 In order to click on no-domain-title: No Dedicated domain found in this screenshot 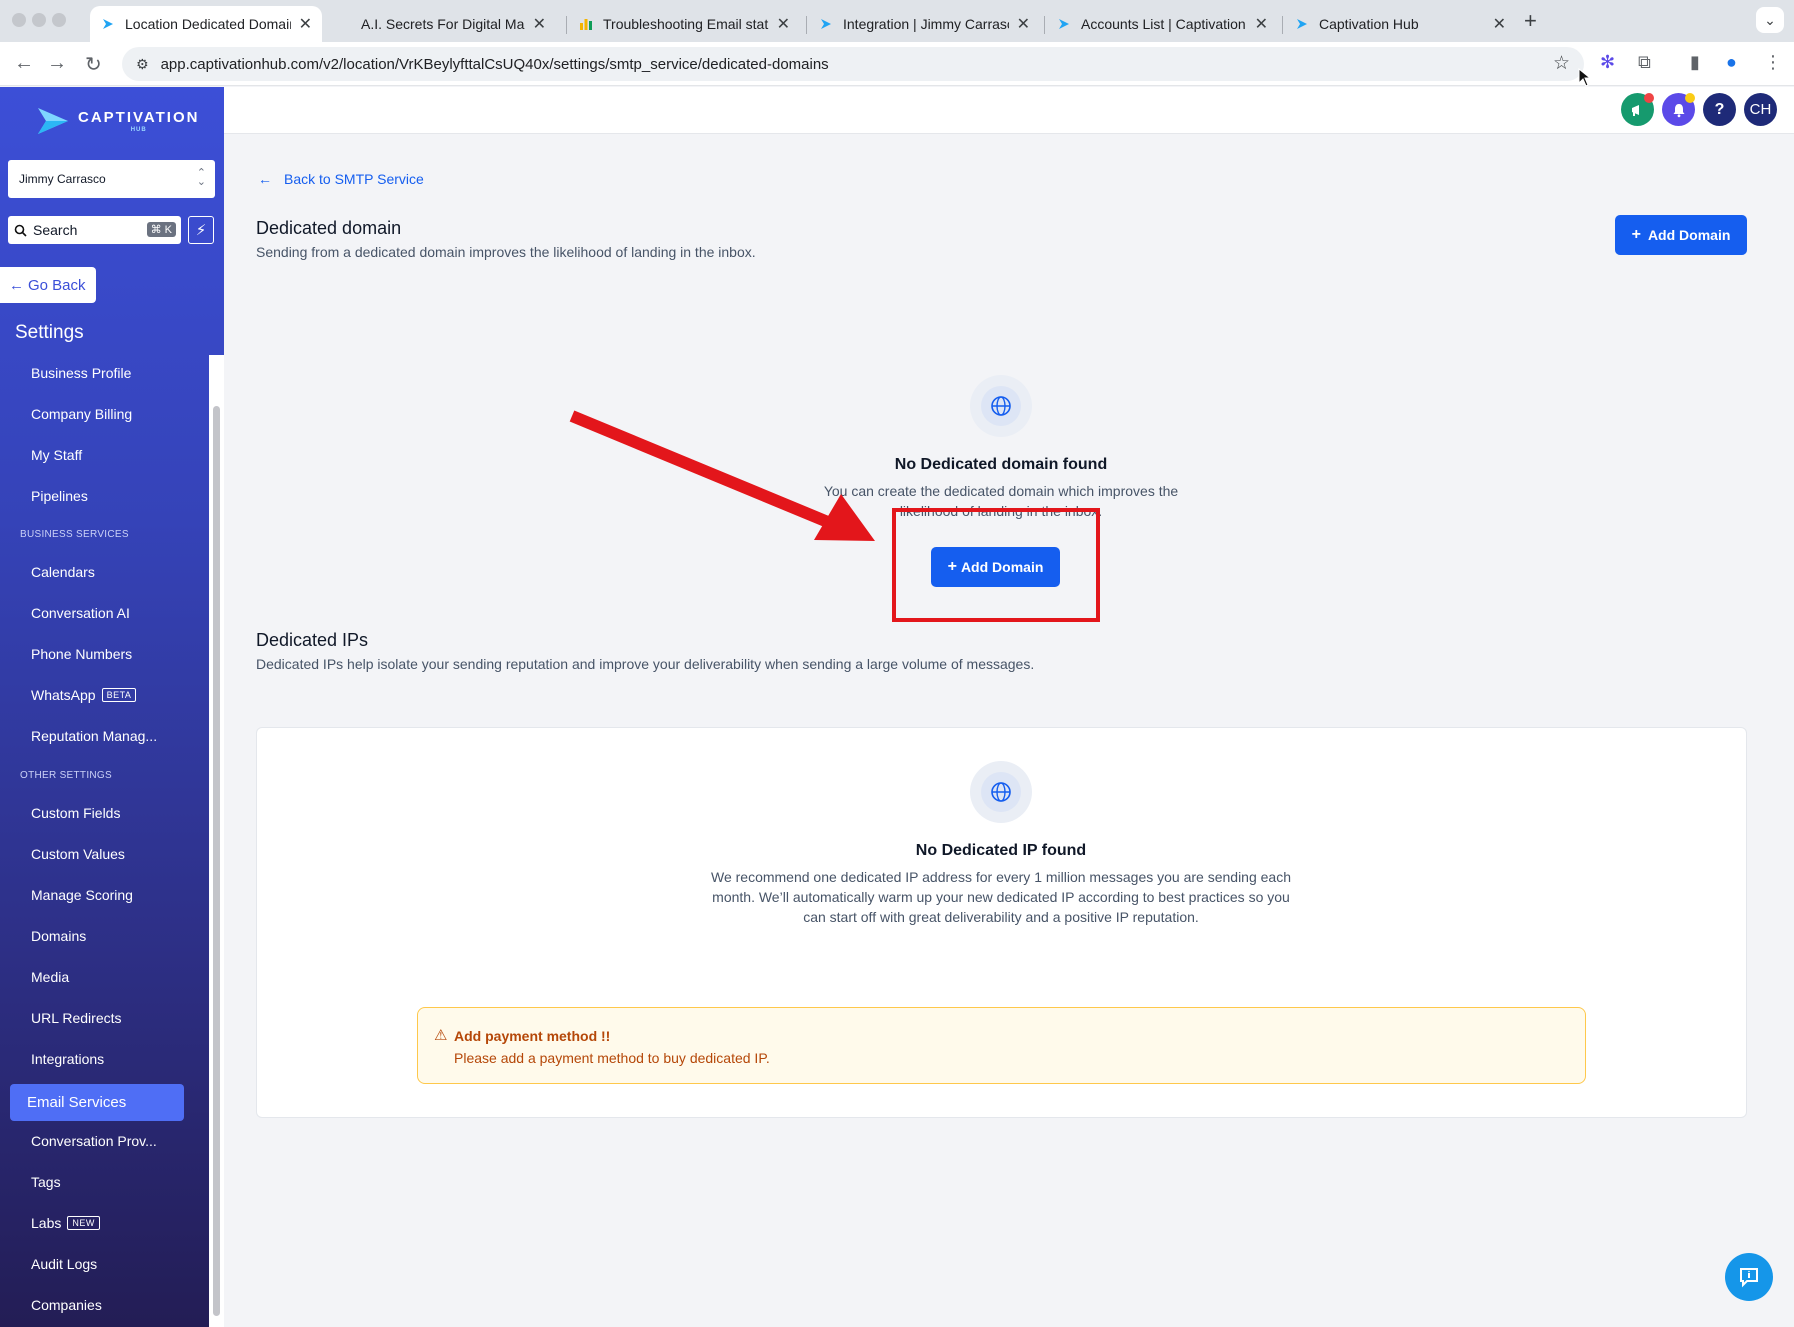, I will do `click(1001, 464)`.